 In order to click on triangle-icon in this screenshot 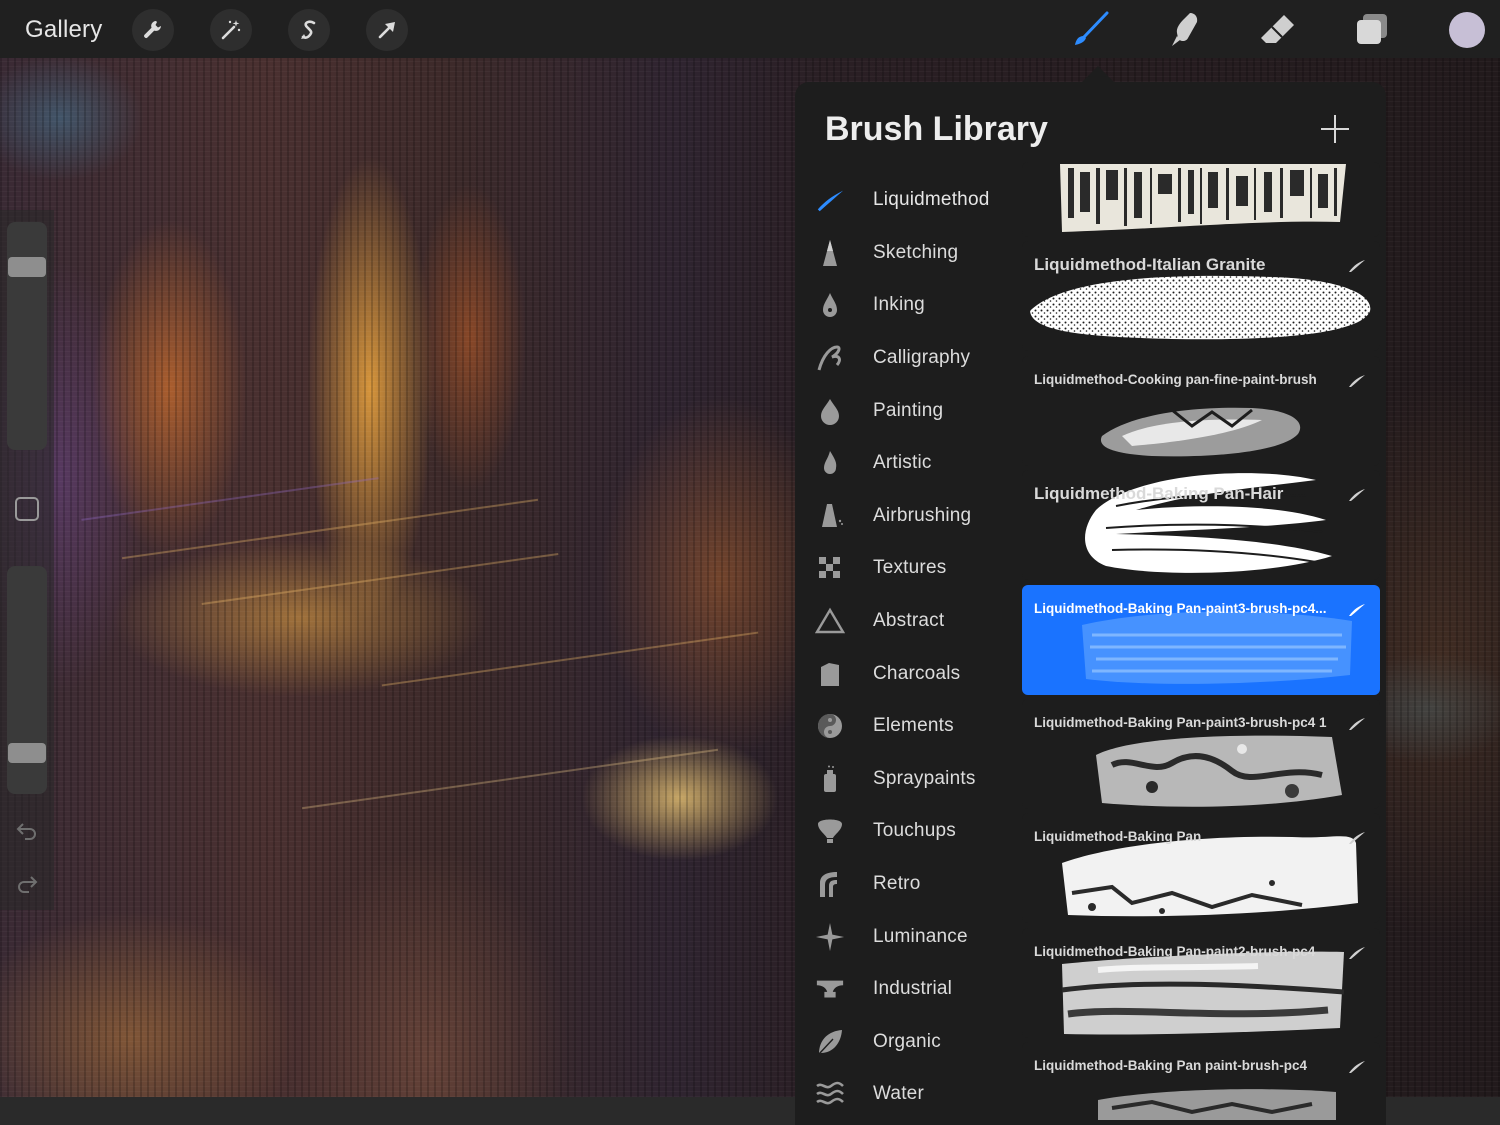, I will do `click(830, 621)`.